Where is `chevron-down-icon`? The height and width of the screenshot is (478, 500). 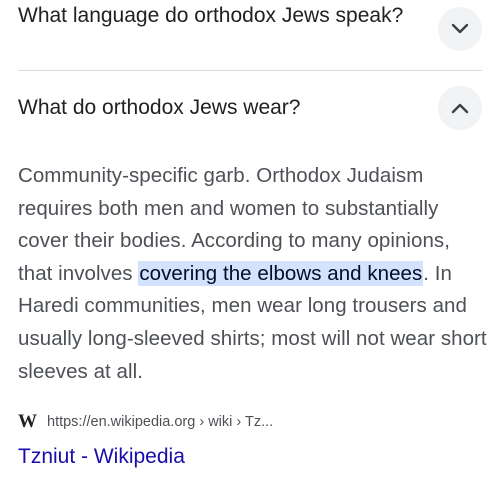 chevron-down-icon is located at coordinates (460, 29).